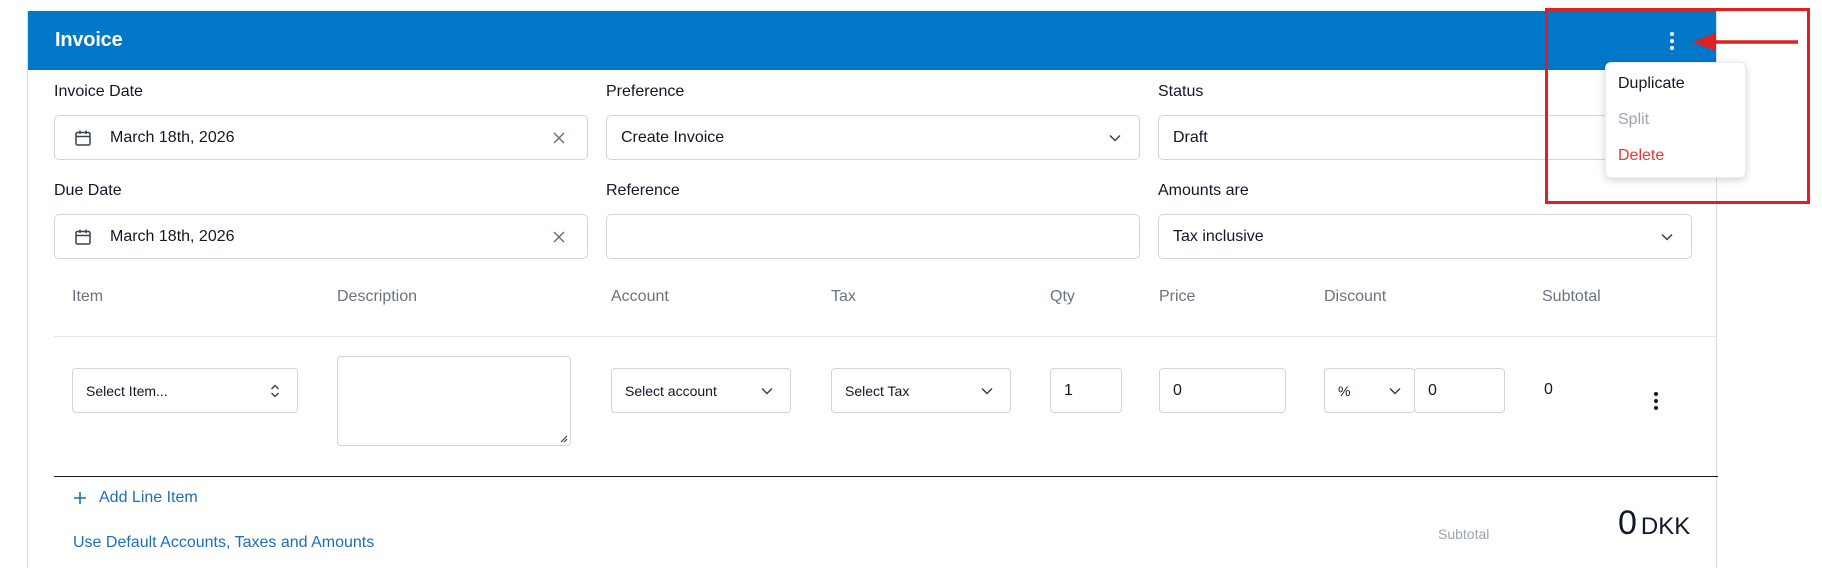 This screenshot has width=1822, height=568. Describe the element at coordinates (321, 236) in the screenshot. I see `due-date-field: March 18th, 2026` at that location.